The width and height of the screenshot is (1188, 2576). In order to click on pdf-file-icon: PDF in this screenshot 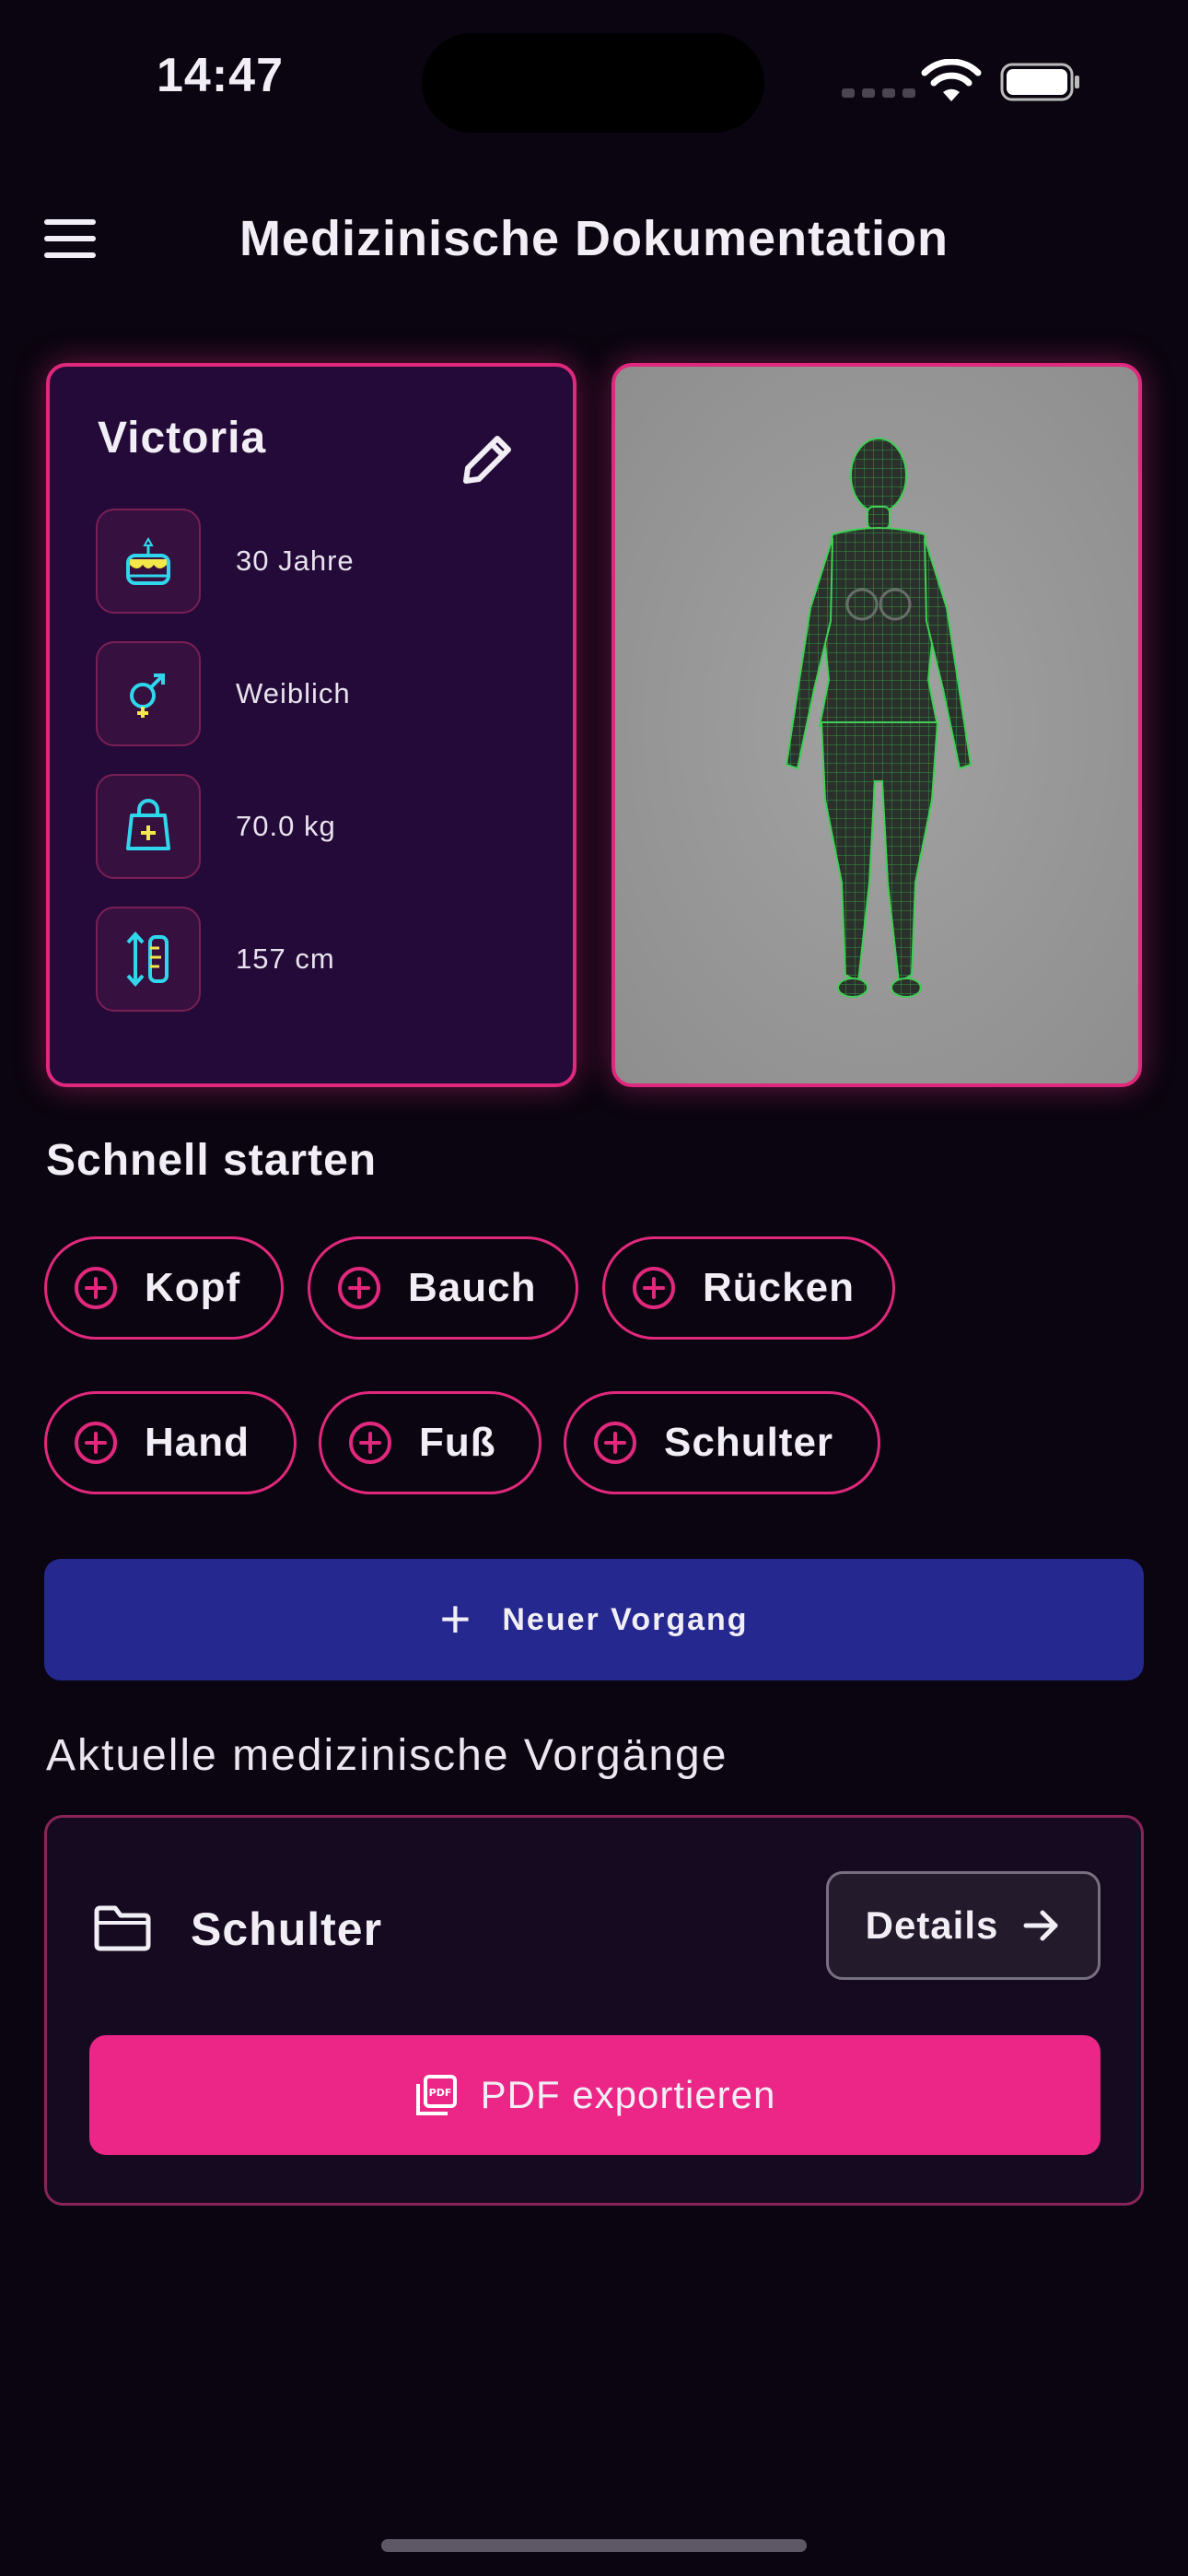, I will do `click(436, 2095)`.